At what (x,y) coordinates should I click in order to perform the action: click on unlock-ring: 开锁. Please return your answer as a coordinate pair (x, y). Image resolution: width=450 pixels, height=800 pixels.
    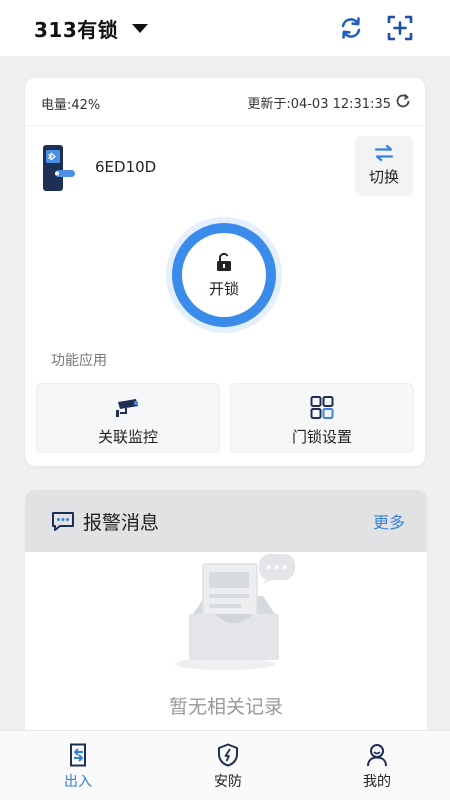
    Looking at the image, I should click on (224, 275).